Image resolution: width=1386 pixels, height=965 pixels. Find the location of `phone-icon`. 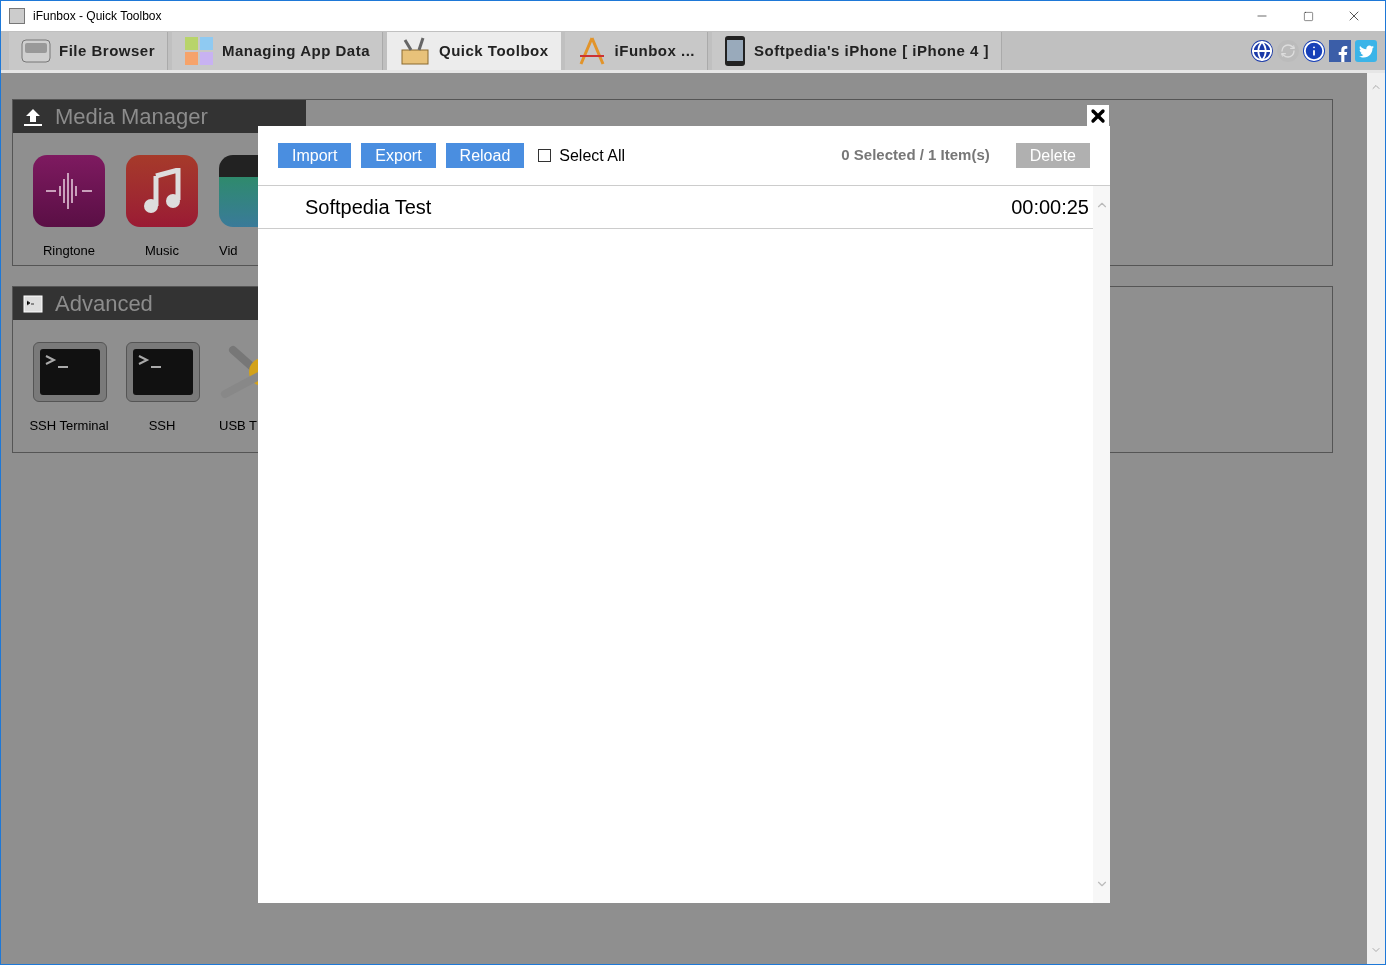

phone-icon is located at coordinates (735, 51).